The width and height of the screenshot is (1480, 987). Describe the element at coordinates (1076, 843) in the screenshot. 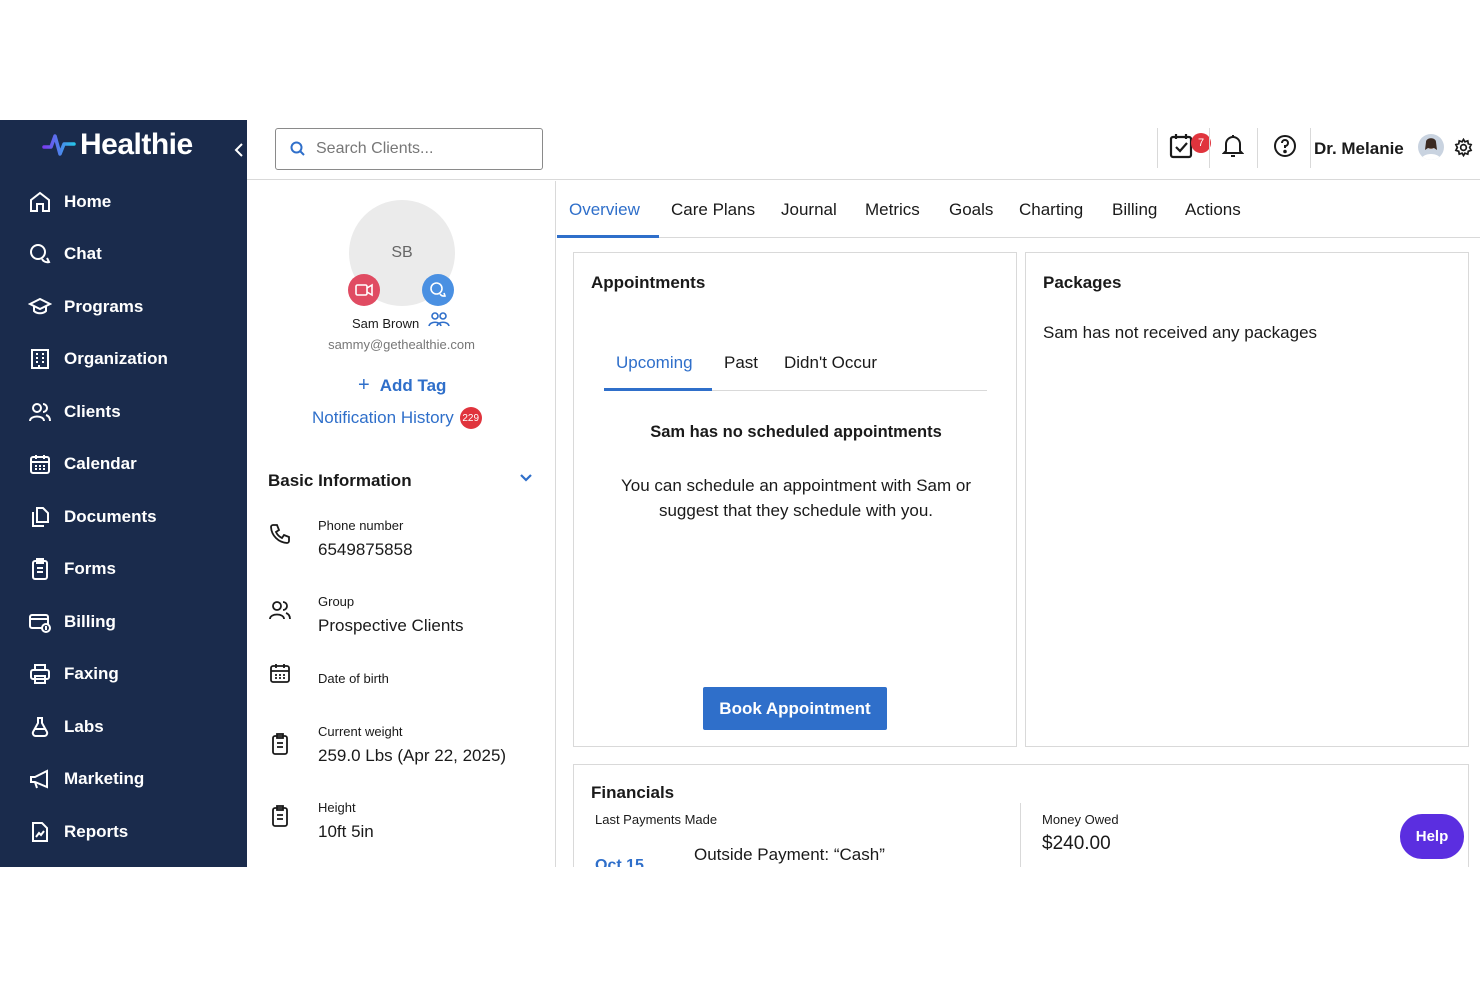

I see `money-owed-value: $240.00` at that location.